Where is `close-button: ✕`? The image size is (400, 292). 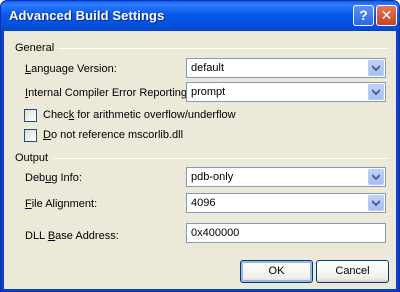 close-button: ✕ is located at coordinates (386, 15).